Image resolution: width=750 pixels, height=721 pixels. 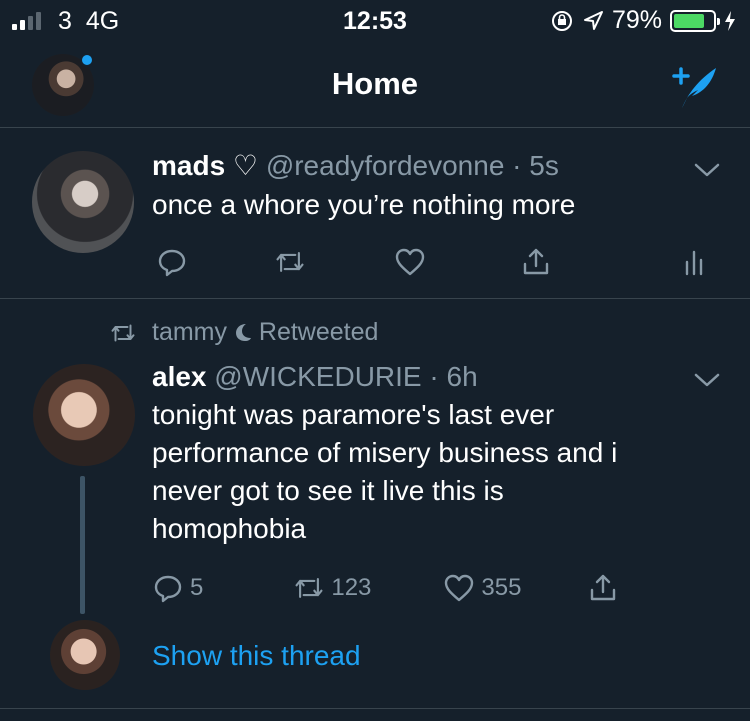 What do you see at coordinates (85, 655) in the screenshot?
I see `thread-avatar` at bounding box center [85, 655].